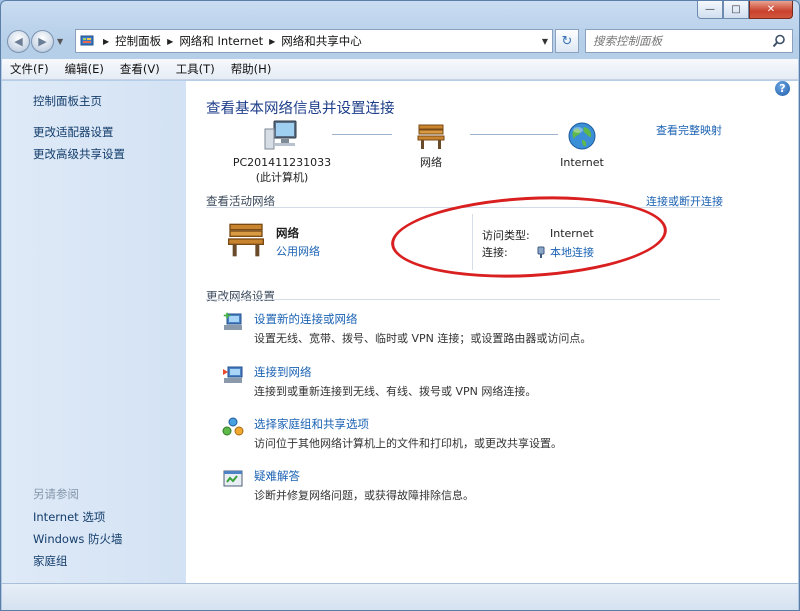 The image size is (800, 611). I want to click on homegroup-sharing-desc: 访问位于其他网络计算机上的文件和打印机，或更改共享设置。, so click(408, 443).